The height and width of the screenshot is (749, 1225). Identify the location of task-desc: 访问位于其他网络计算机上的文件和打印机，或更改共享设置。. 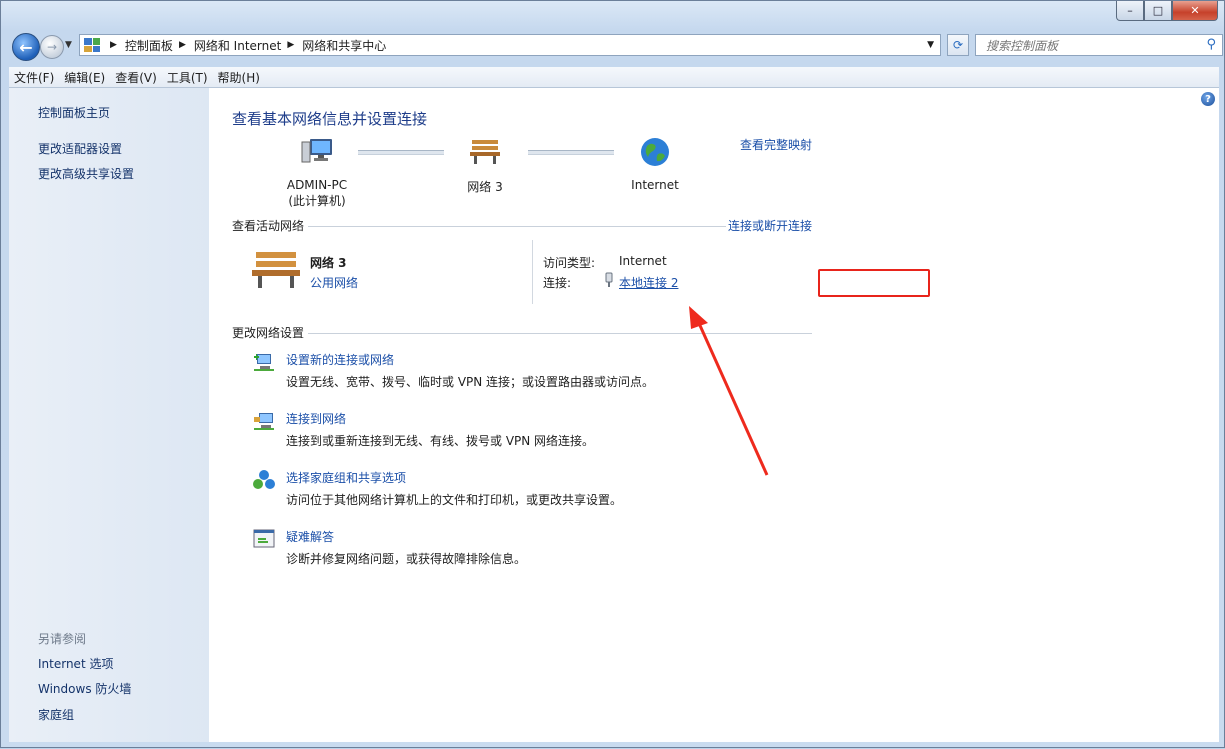
(454, 500).